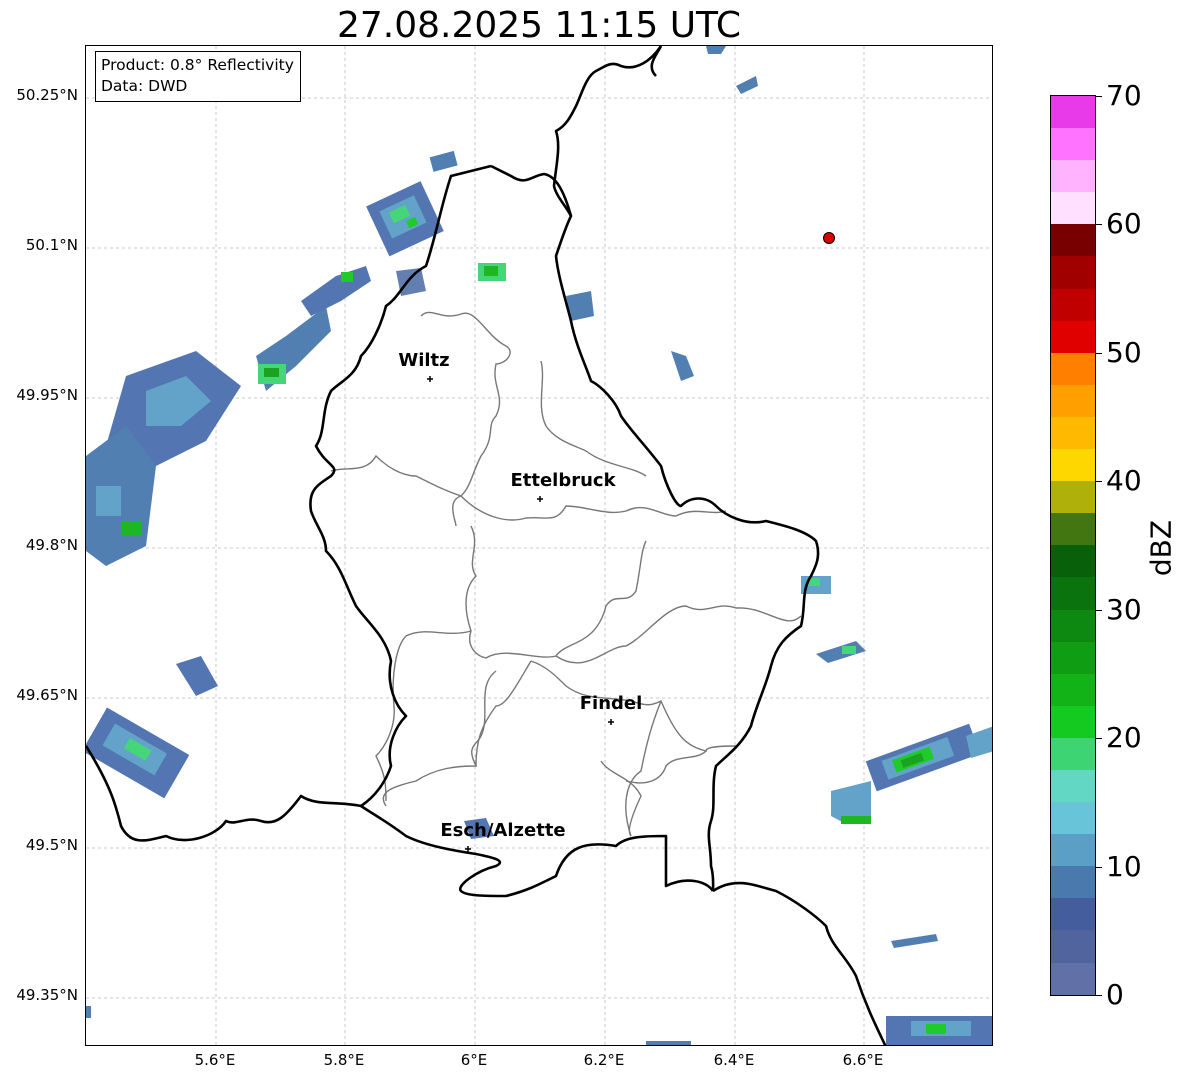 This screenshot has width=1184, height=1081. I want to click on lon-label: 5.6°E, so click(215, 1060).